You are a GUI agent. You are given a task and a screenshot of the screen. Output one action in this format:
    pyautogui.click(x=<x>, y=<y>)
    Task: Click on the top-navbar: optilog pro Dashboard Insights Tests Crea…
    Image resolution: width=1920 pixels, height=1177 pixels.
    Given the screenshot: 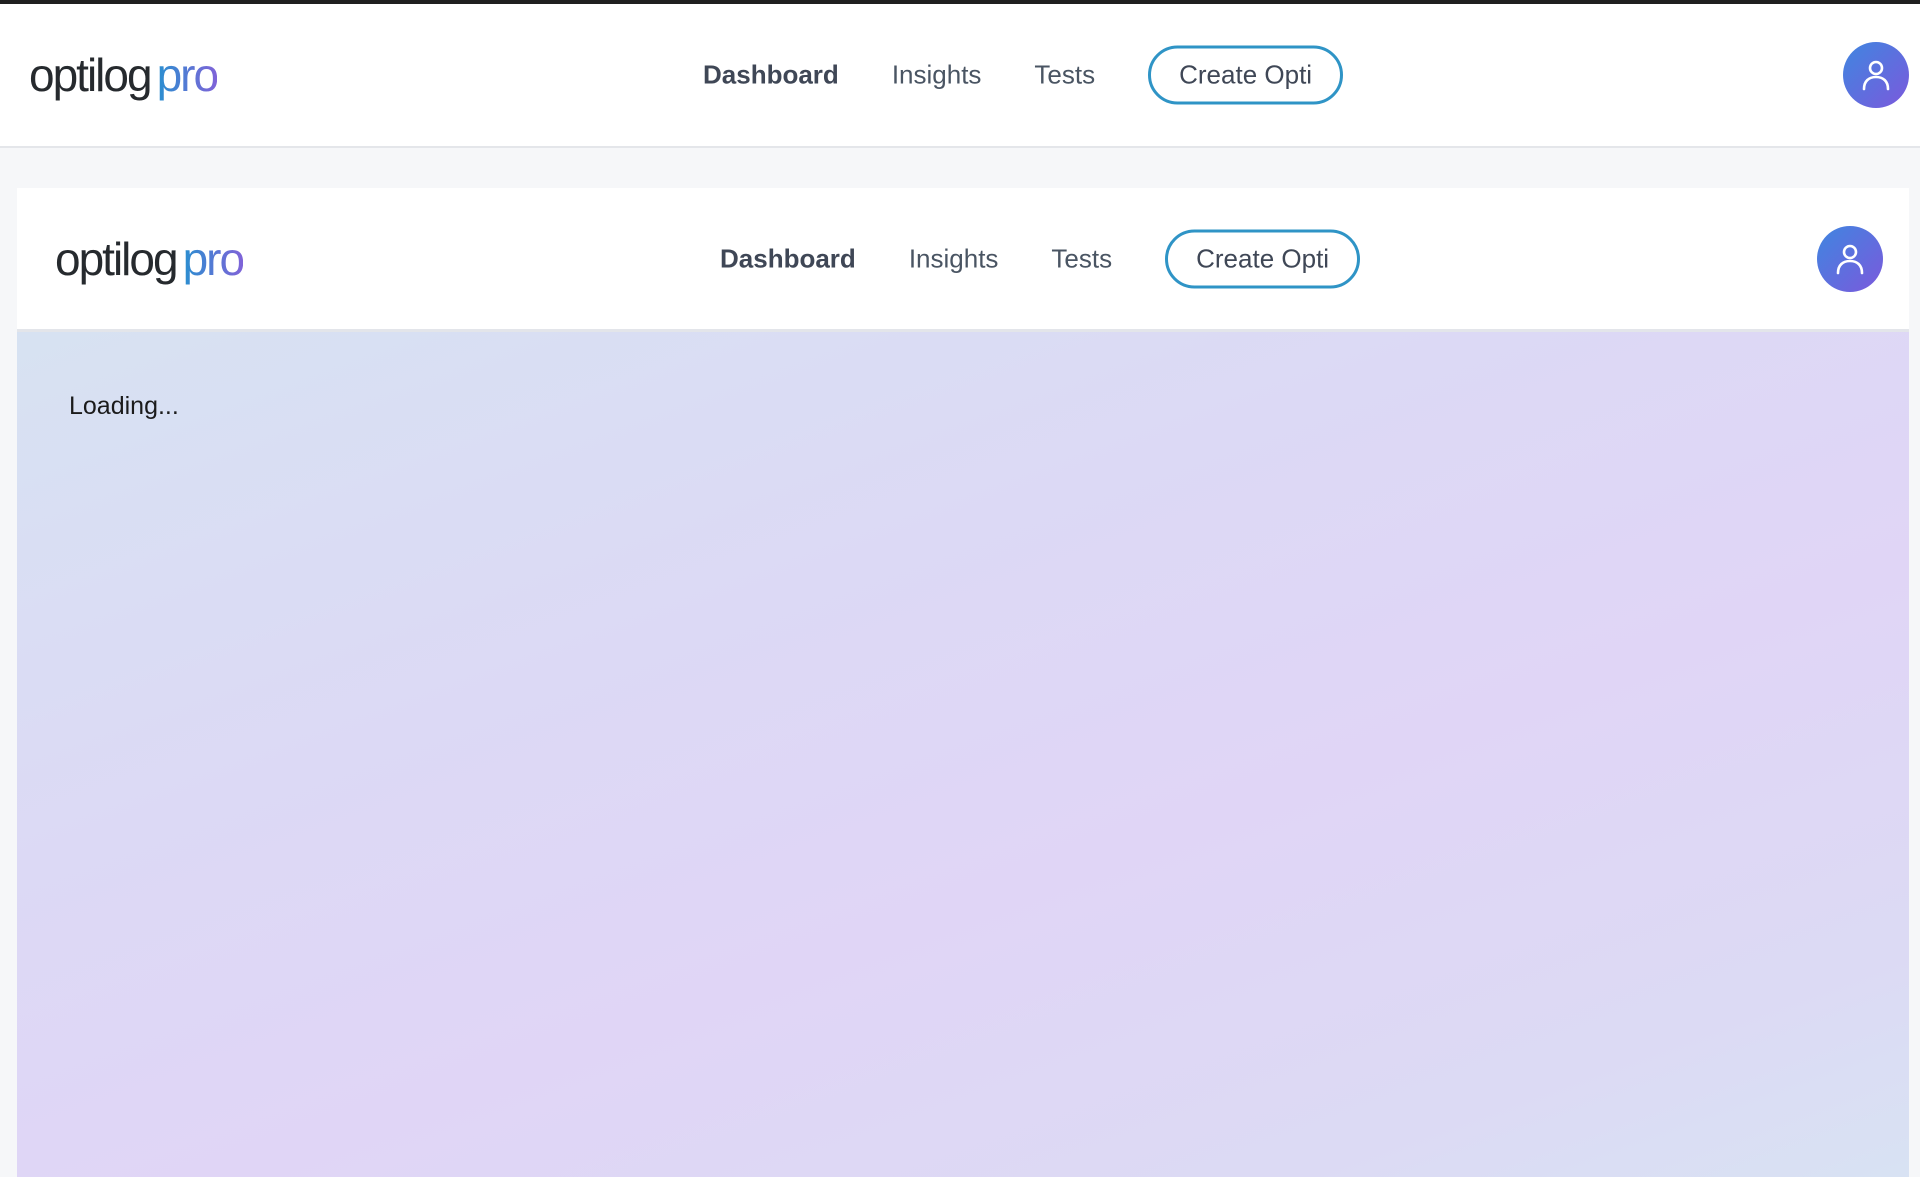 What is the action you would take?
    pyautogui.click(x=960, y=76)
    